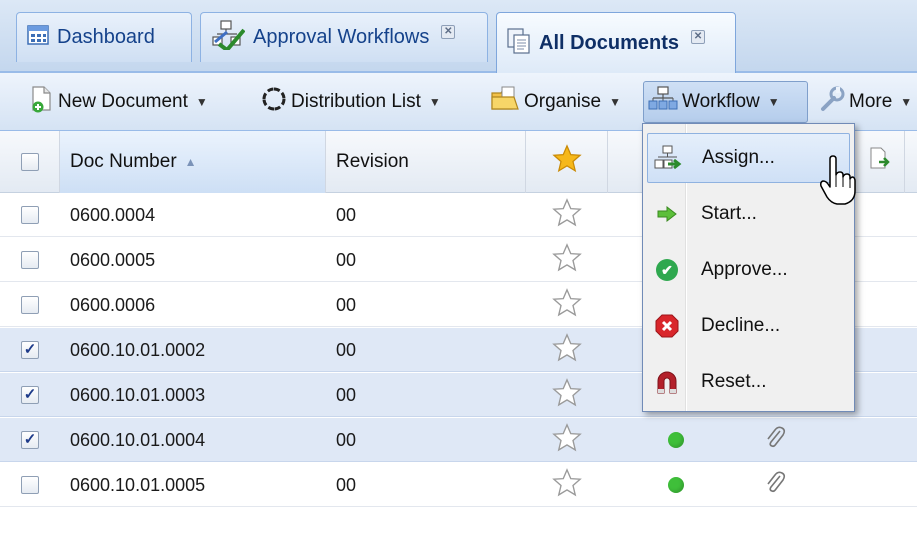 Image resolution: width=917 pixels, height=534 pixels. What do you see at coordinates (138, 349) in the screenshot?
I see `doc-number: 0600.10.01.0002` at bounding box center [138, 349].